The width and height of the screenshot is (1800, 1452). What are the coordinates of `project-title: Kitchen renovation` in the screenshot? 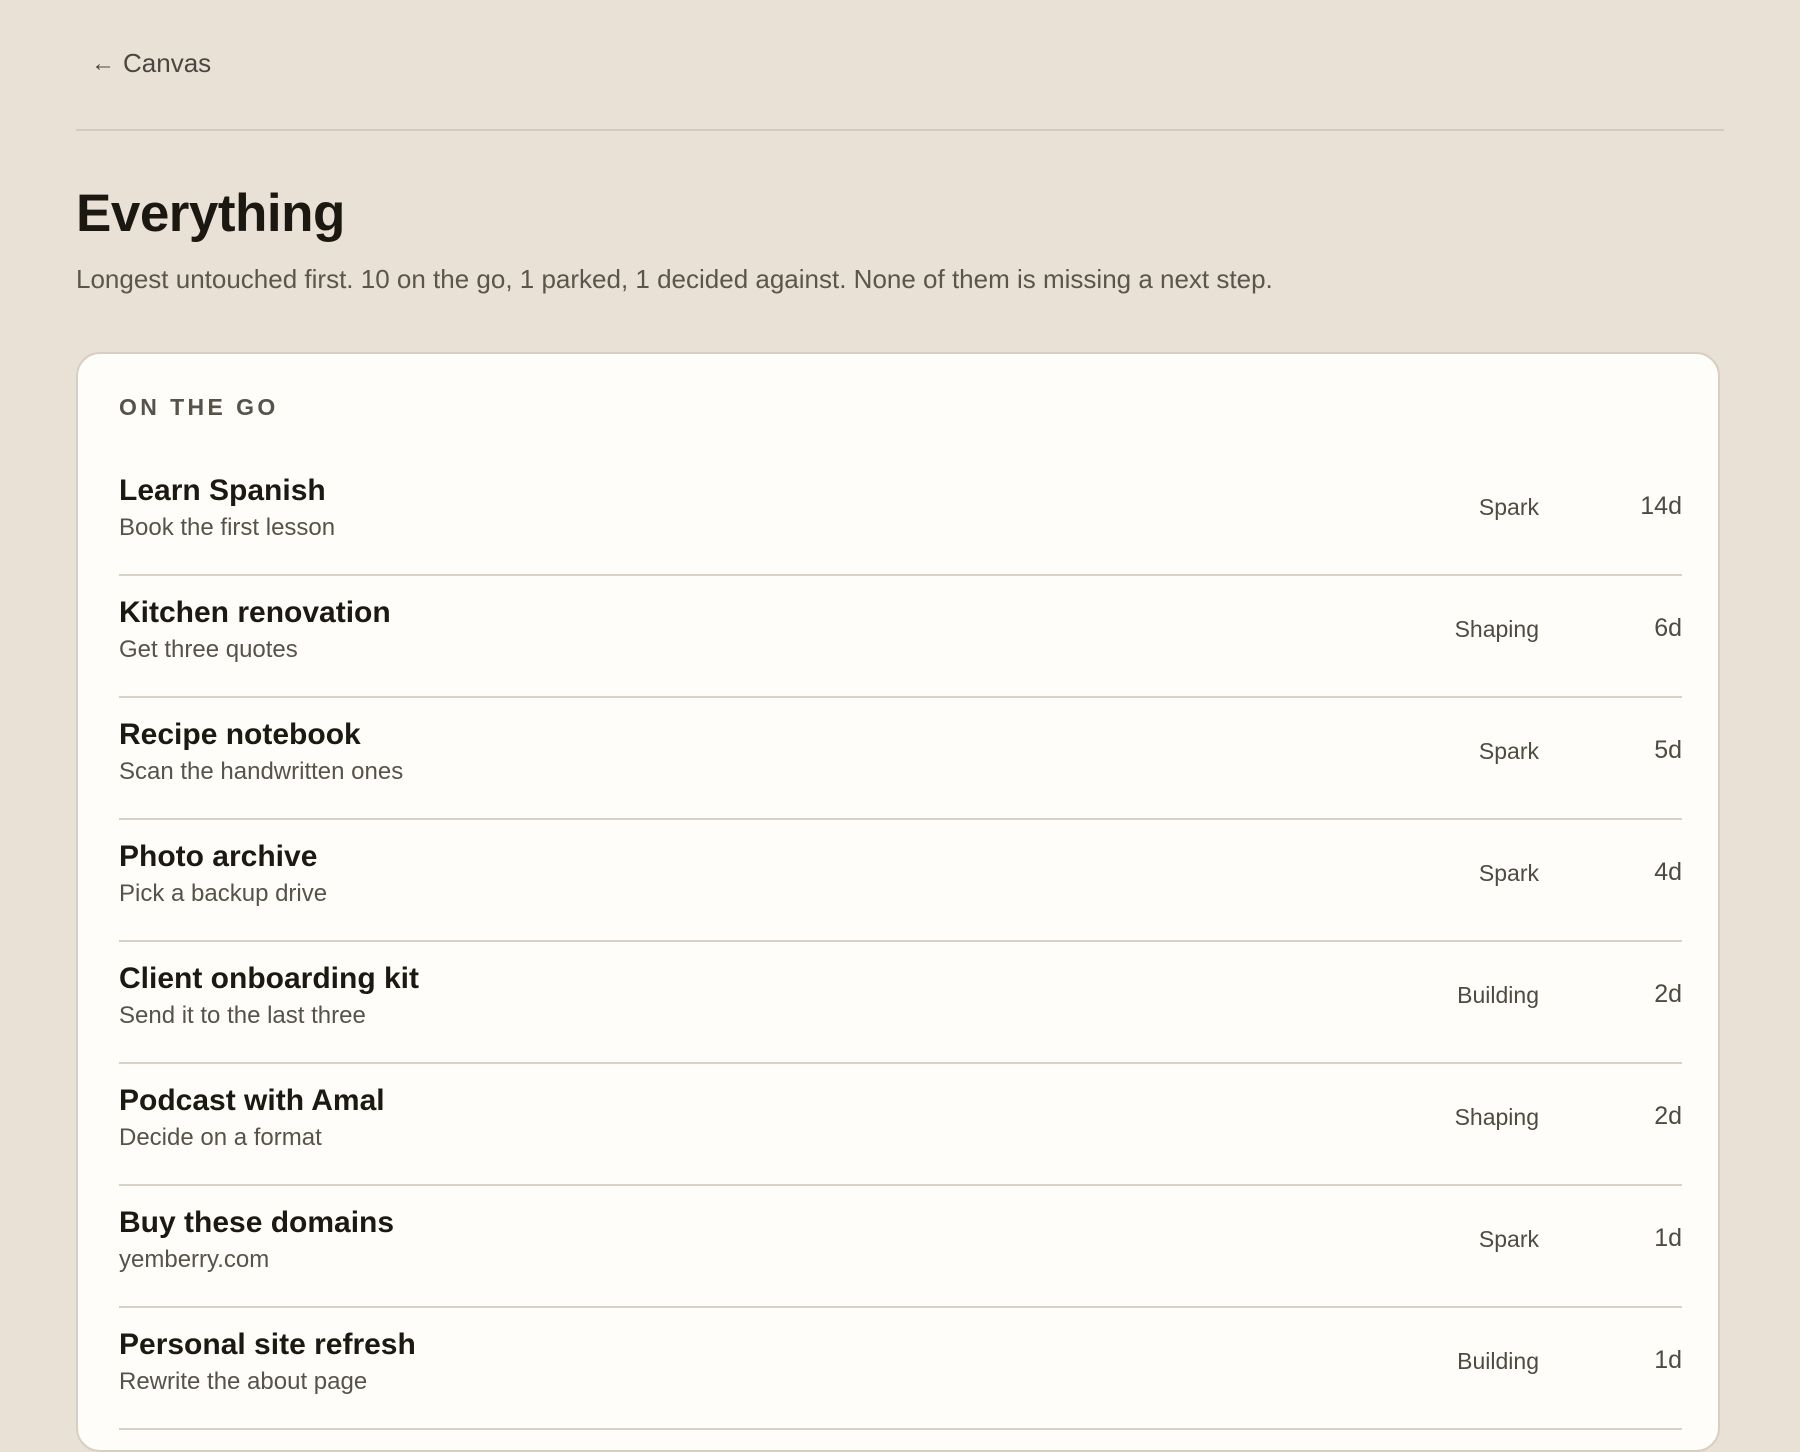 It's located at (255, 612).